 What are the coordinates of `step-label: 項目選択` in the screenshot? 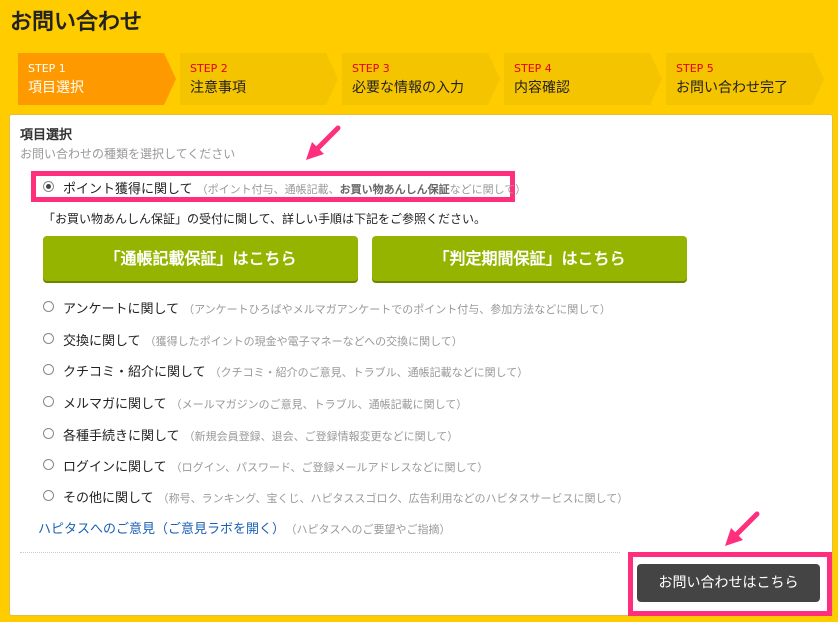 It's located at (56, 88).